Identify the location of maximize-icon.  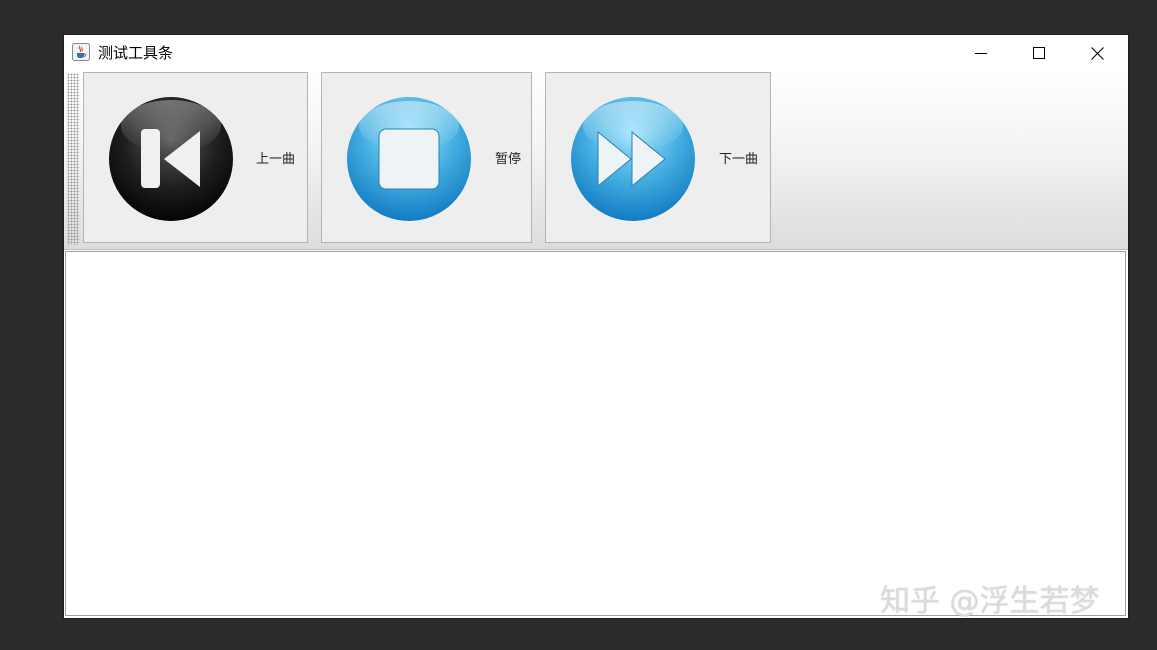
(1039, 53).